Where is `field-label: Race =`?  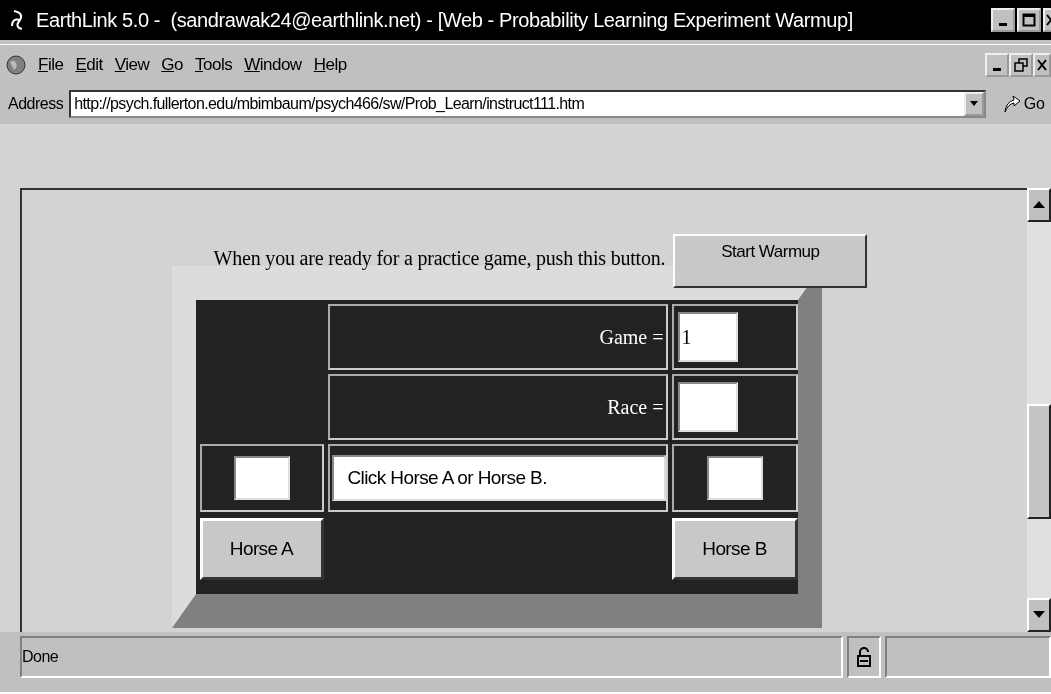
field-label: Race = is located at coordinates (635, 407).